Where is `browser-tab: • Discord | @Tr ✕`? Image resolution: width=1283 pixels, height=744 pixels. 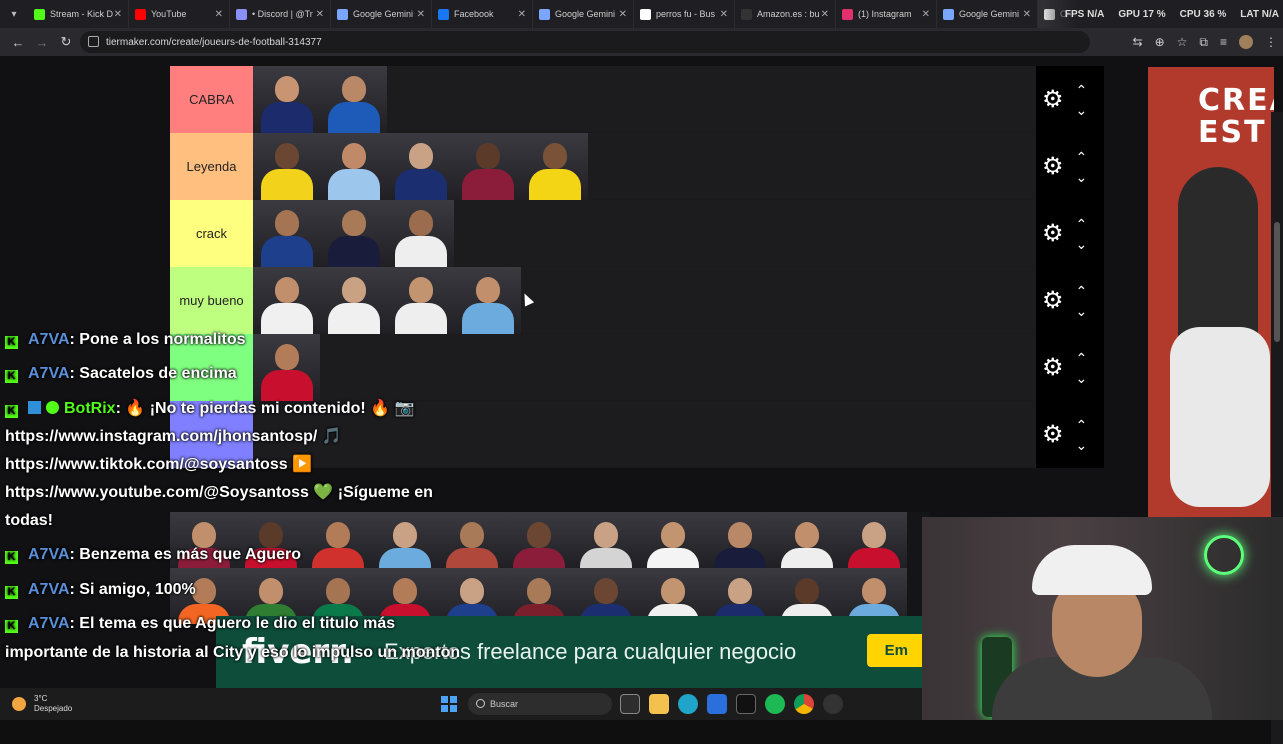
browser-tab: • Discord | @Tr ✕ is located at coordinates (280, 14).